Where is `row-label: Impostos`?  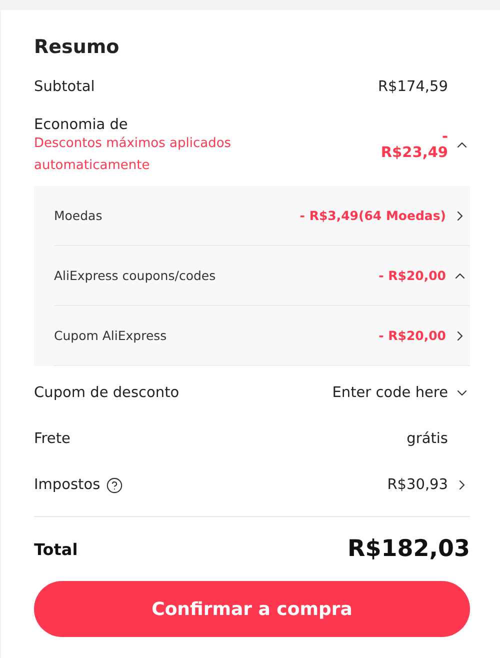
row-label: Impostos is located at coordinates (67, 485).